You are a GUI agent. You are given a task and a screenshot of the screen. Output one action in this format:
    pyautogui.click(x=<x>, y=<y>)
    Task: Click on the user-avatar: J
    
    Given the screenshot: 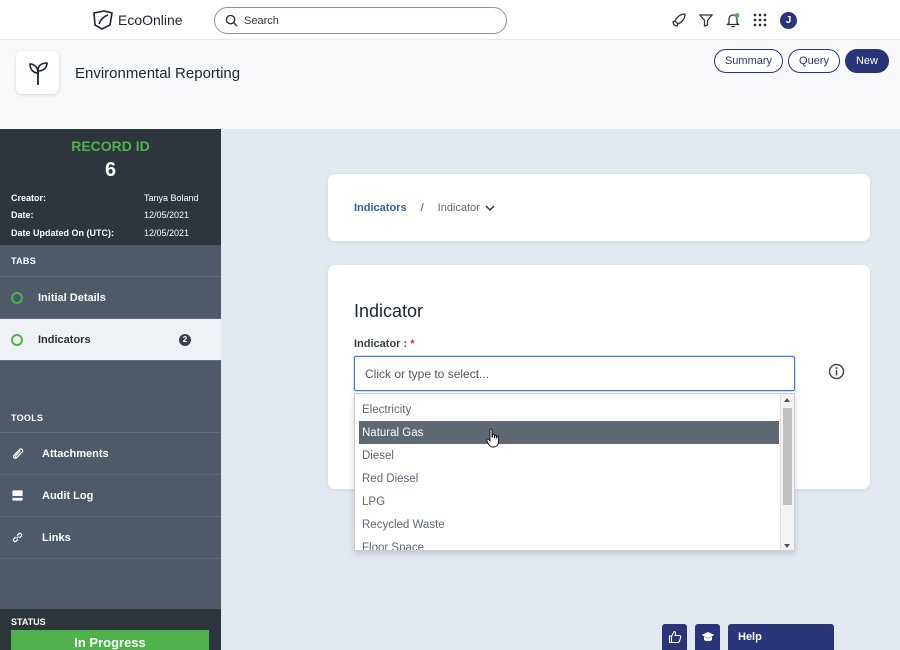 What is the action you would take?
    pyautogui.click(x=788, y=20)
    